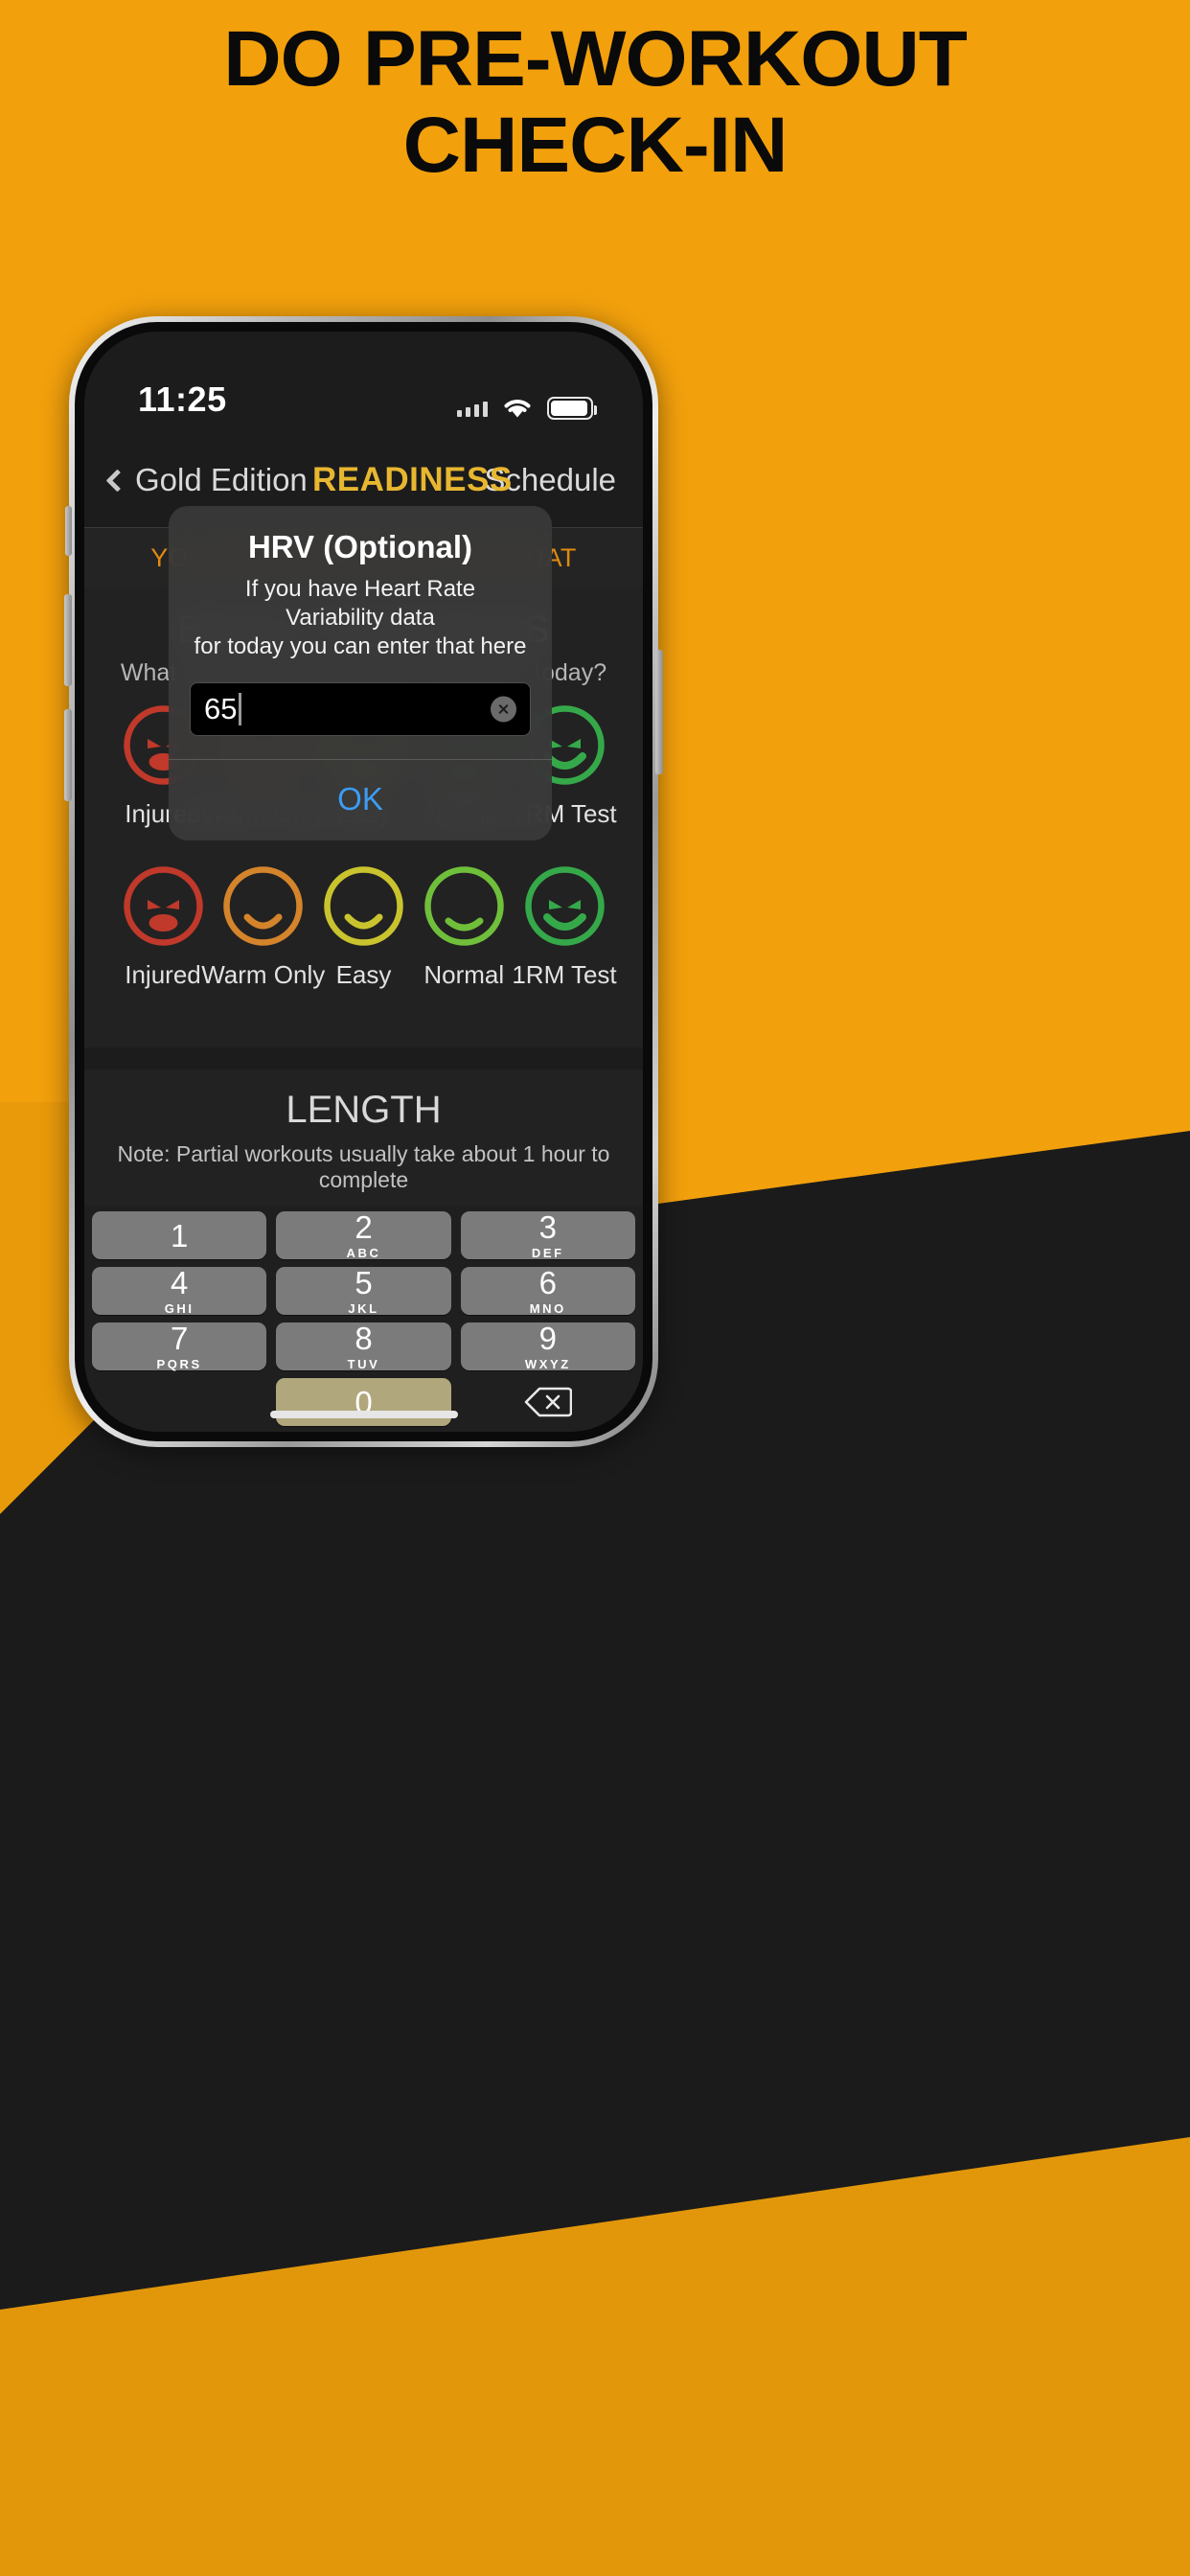 Image resolution: width=1190 pixels, height=2576 pixels. What do you see at coordinates (464, 974) in the screenshot?
I see `readiness-option-label: Normal` at bounding box center [464, 974].